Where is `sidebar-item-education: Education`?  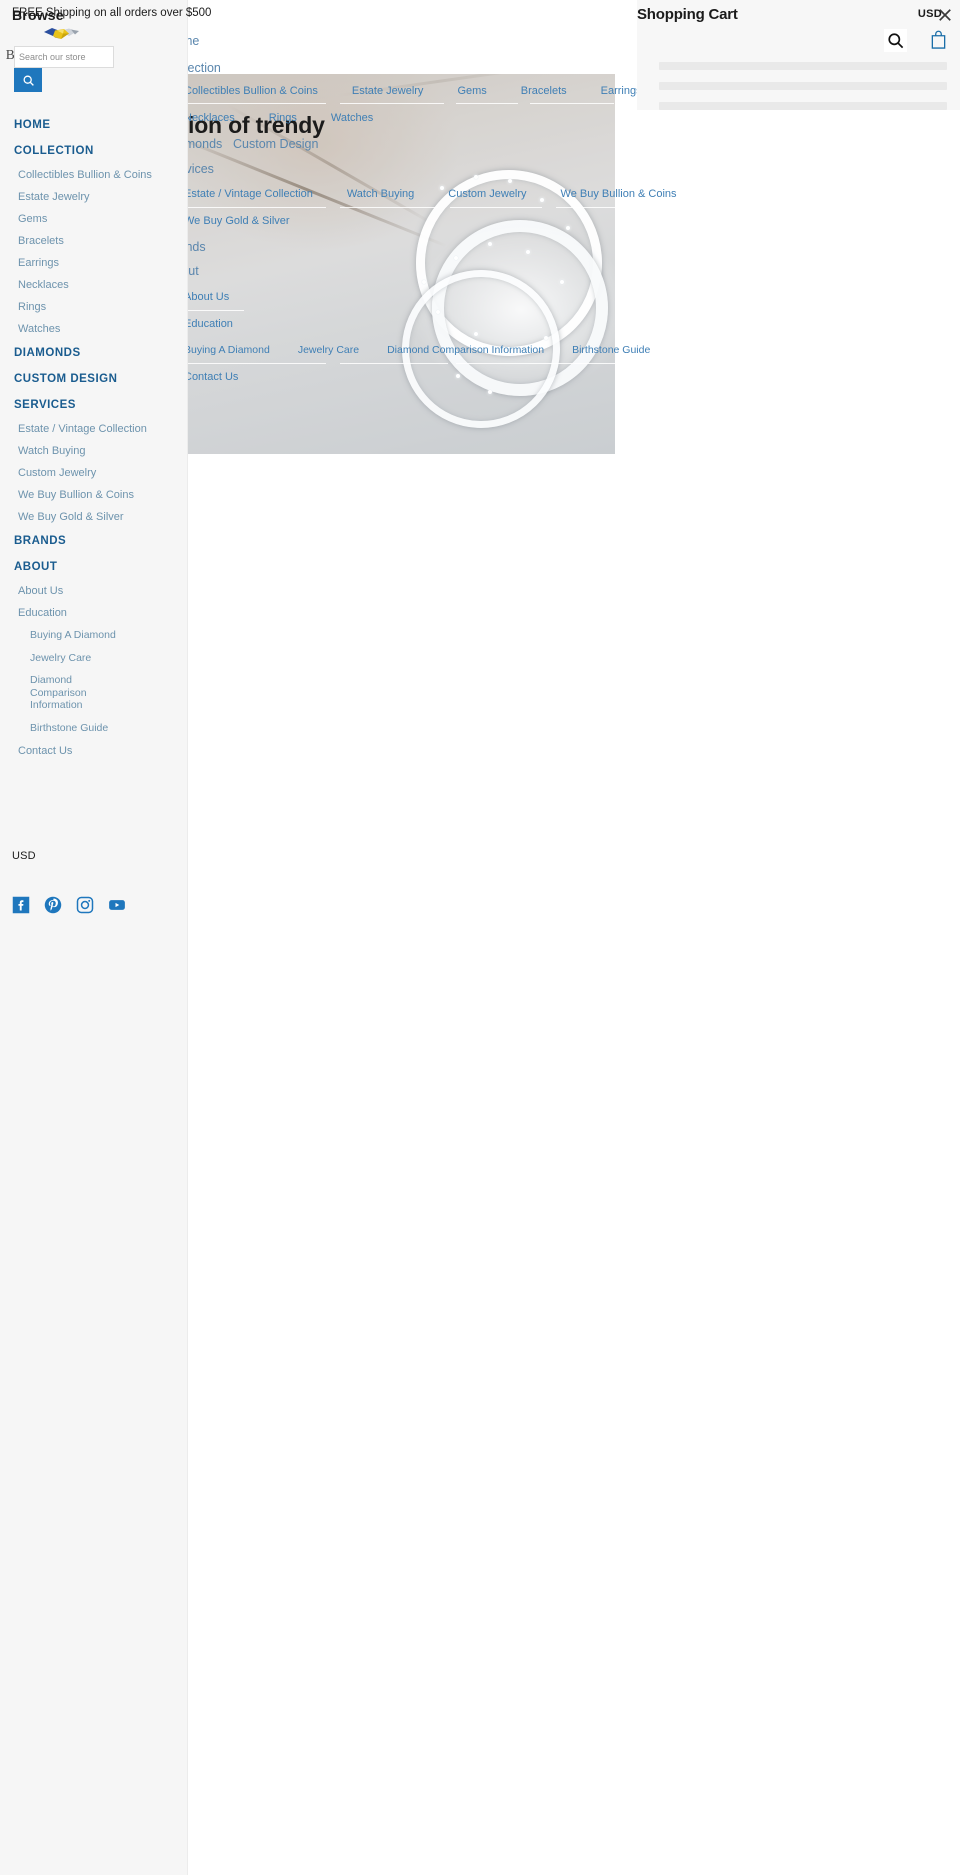 sidebar-item-education: Education is located at coordinates (94, 613).